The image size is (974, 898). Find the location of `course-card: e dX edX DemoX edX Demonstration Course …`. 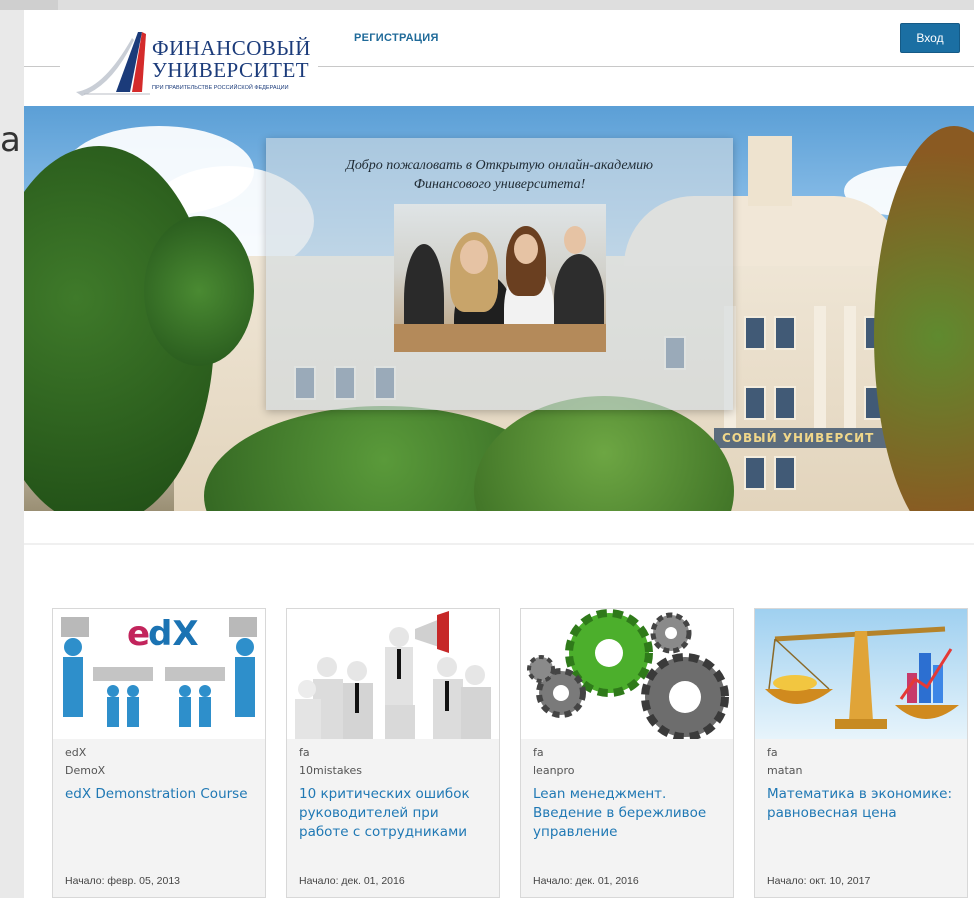

course-card: e dX edX DemoX edX Demonstration Course … is located at coordinates (159, 753).